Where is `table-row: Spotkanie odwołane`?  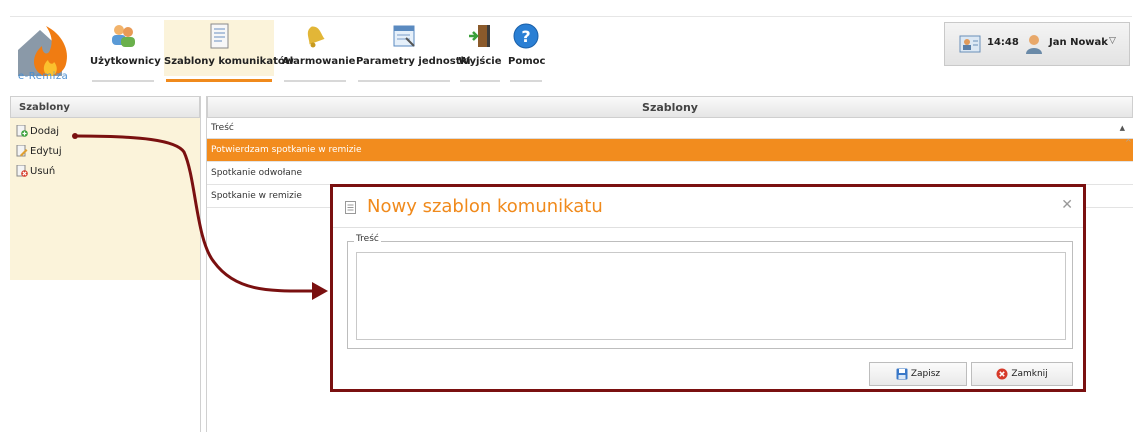
table-row: Spotkanie odwołane is located at coordinates (670, 173).